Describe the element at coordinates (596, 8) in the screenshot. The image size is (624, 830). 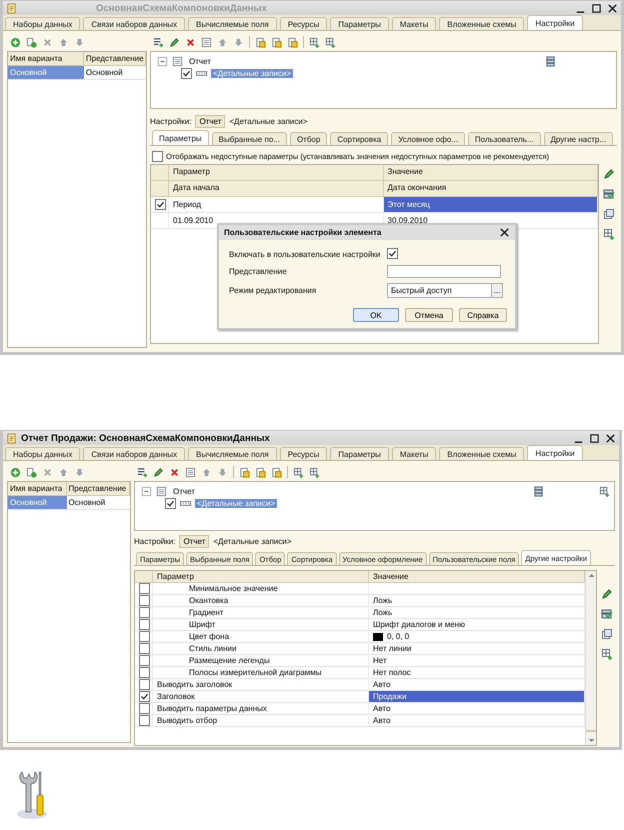
I see `maximize-icon` at that location.